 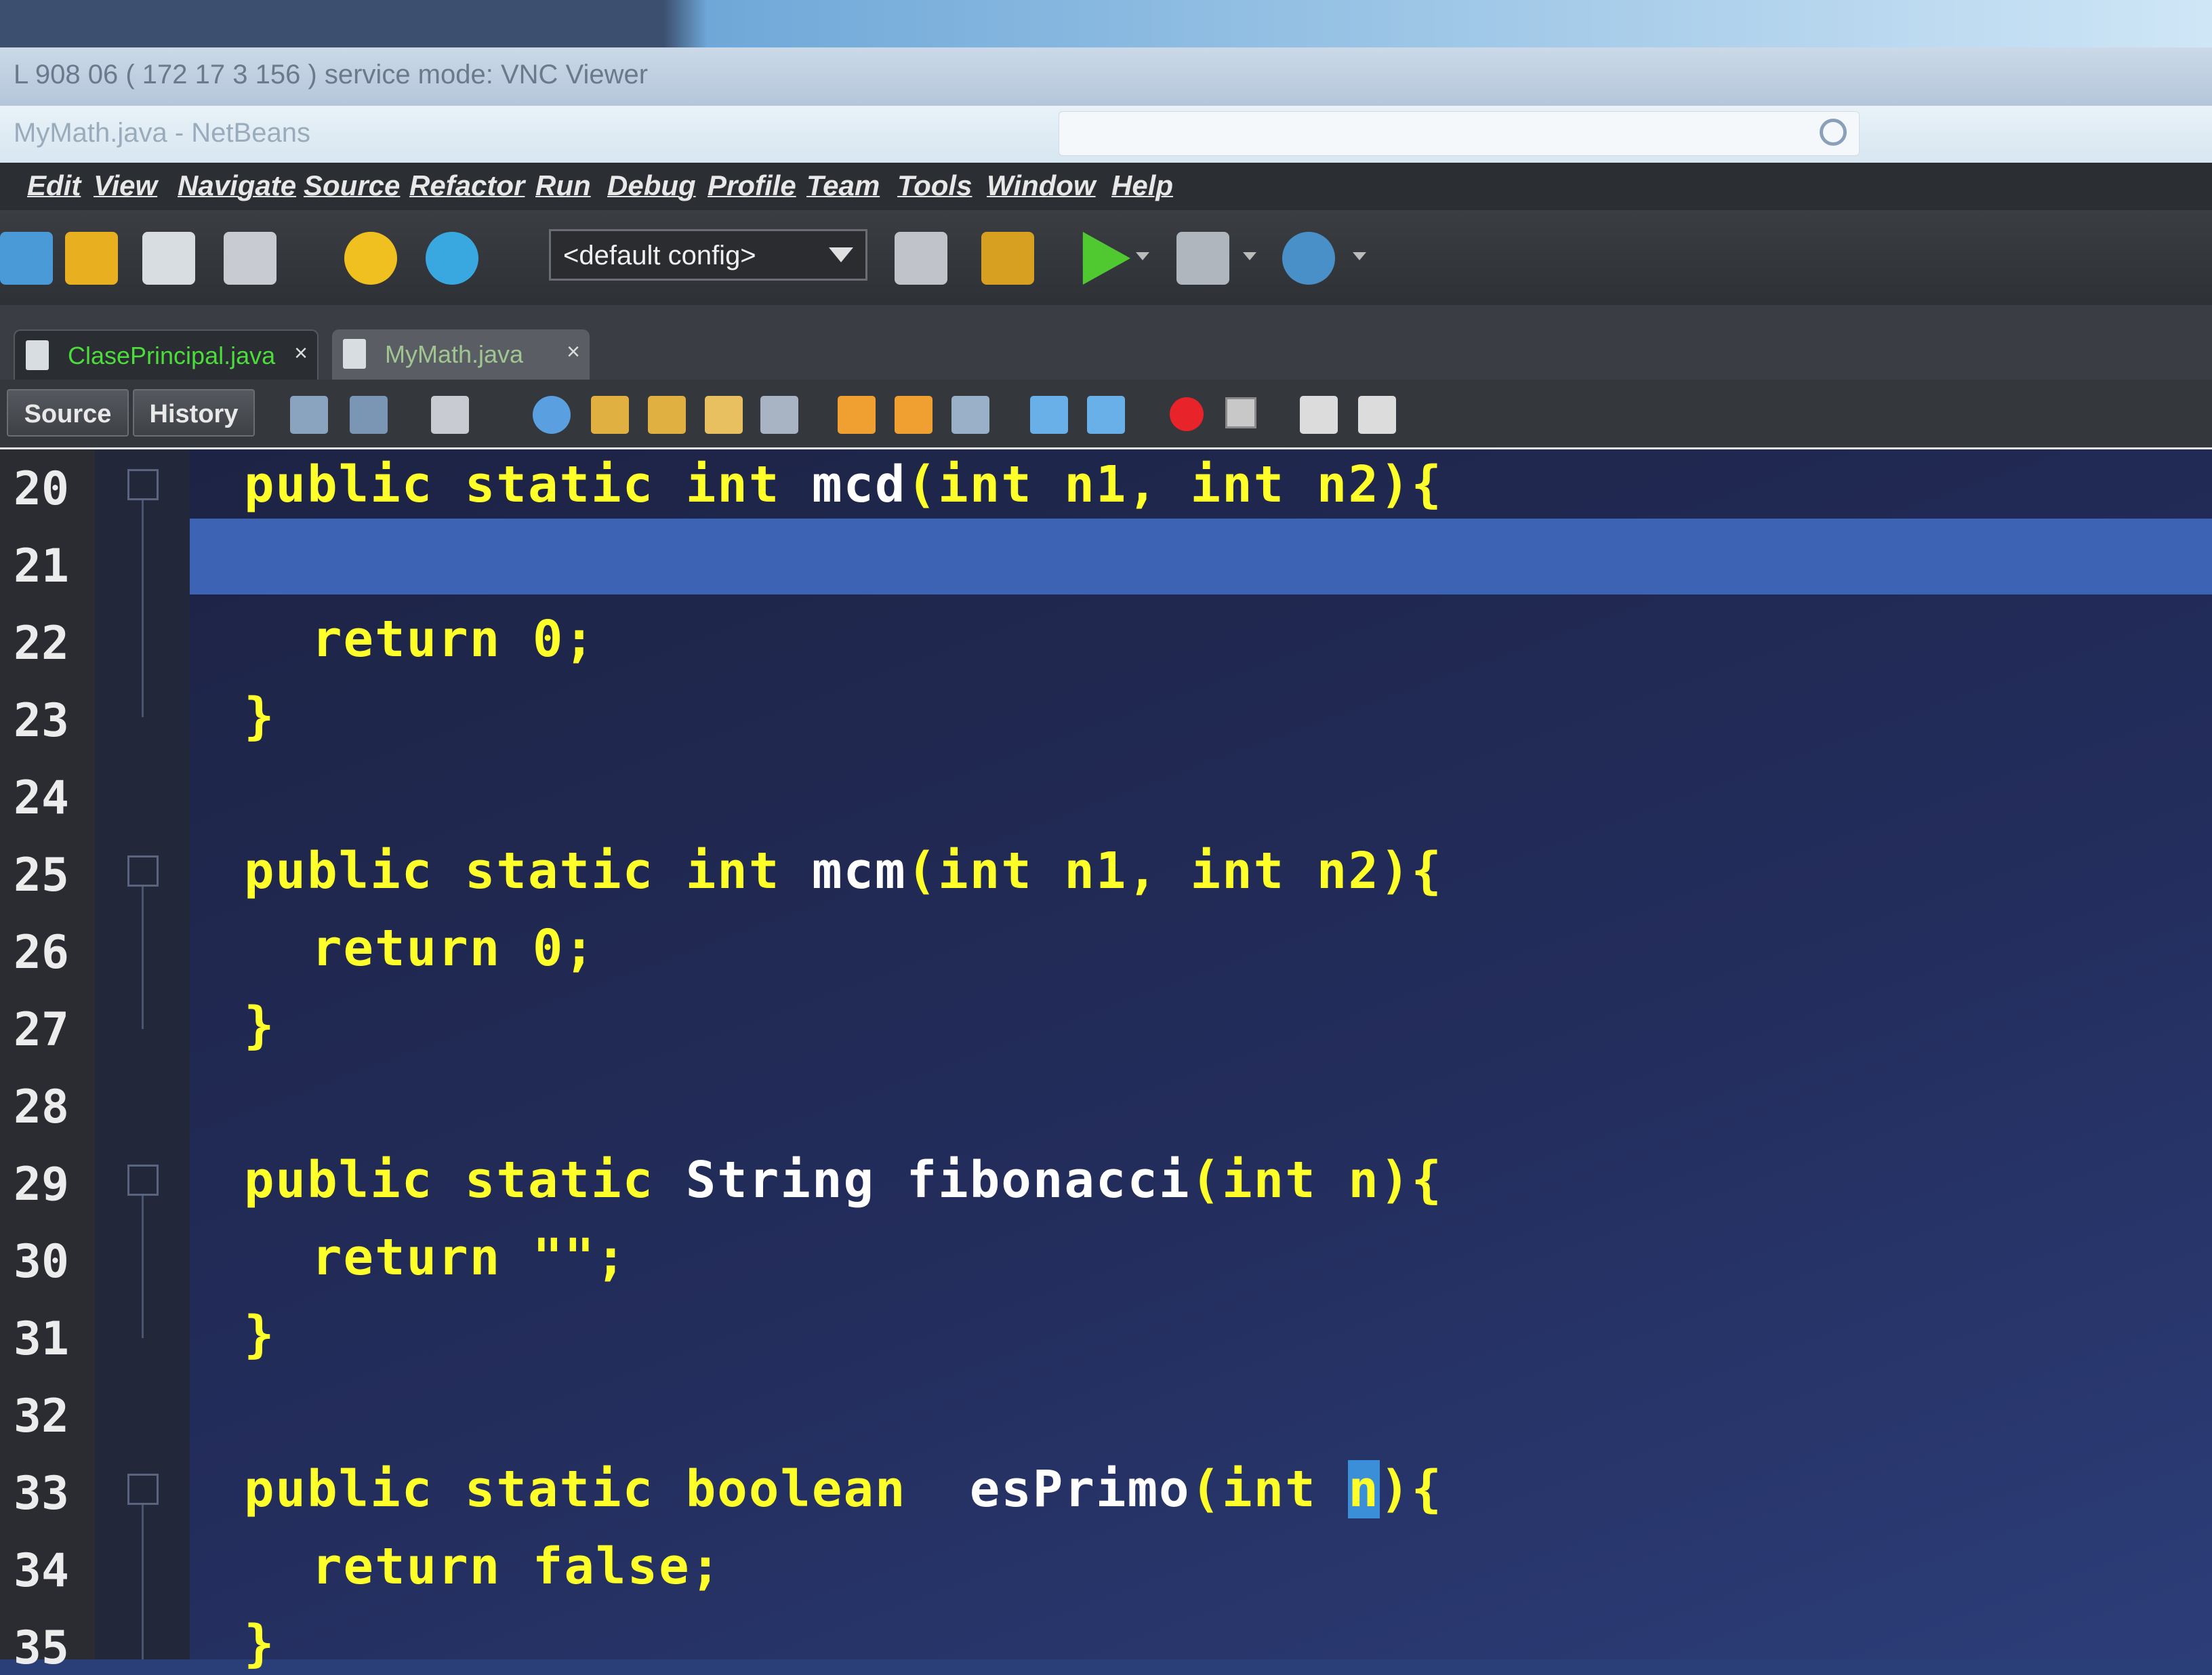 I want to click on method-name: fibonacci, so click(x=1048, y=1180).